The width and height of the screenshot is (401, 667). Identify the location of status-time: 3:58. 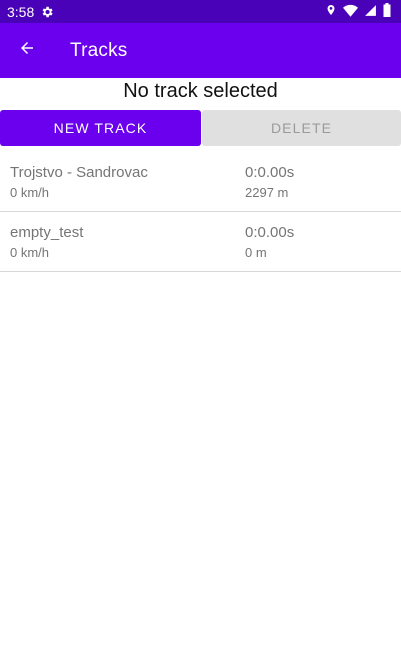
(21, 11).